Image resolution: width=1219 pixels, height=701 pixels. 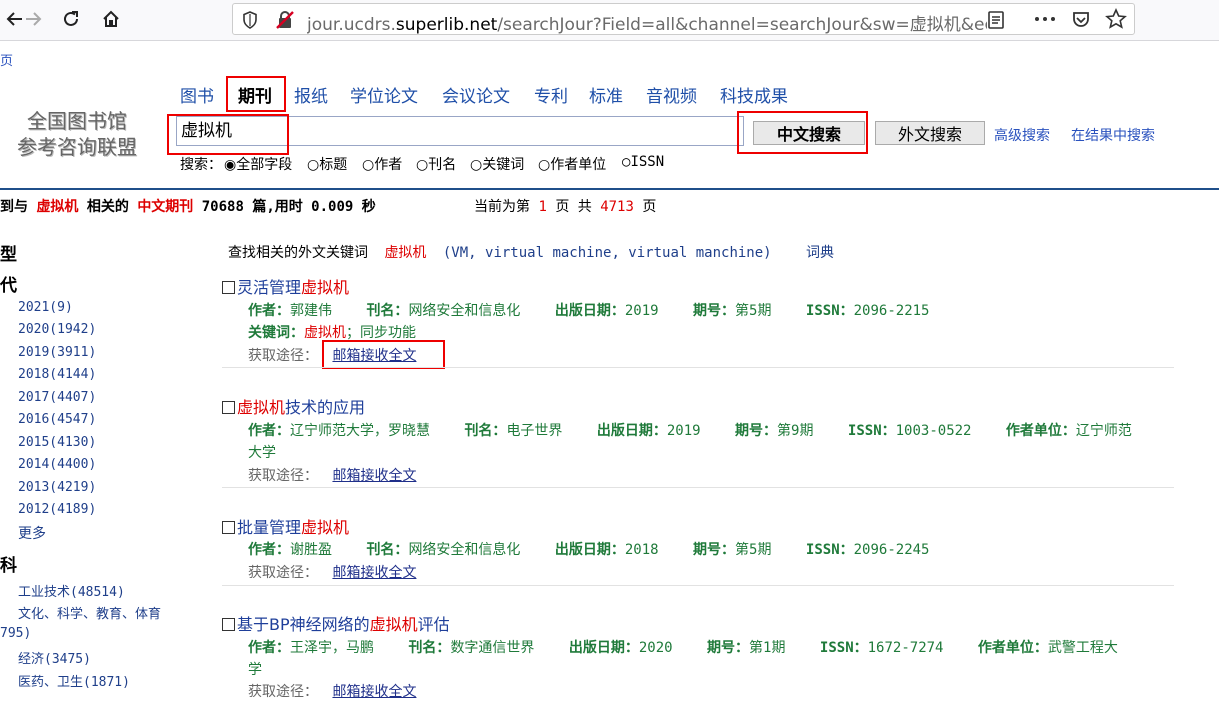 What do you see at coordinates (15, 633) in the screenshot?
I see `sidebar-subject-item-cont: 795)` at bounding box center [15, 633].